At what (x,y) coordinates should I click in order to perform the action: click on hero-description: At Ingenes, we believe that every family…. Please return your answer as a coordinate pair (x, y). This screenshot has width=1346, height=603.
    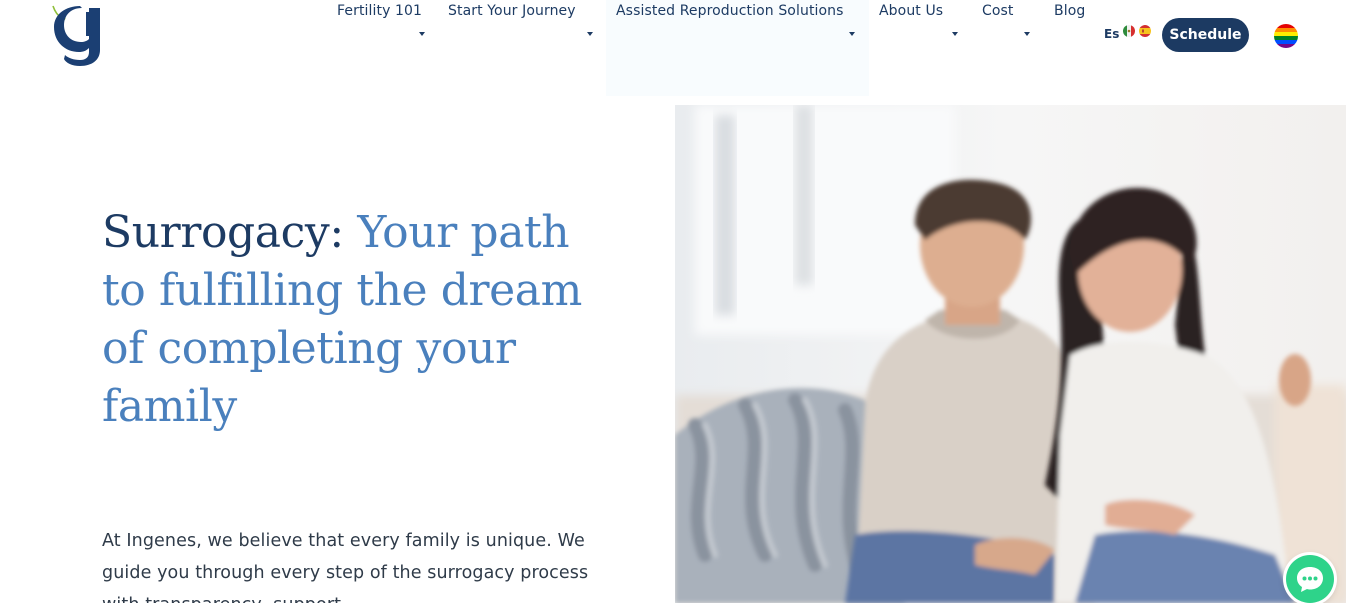
    Looking at the image, I should click on (345, 567).